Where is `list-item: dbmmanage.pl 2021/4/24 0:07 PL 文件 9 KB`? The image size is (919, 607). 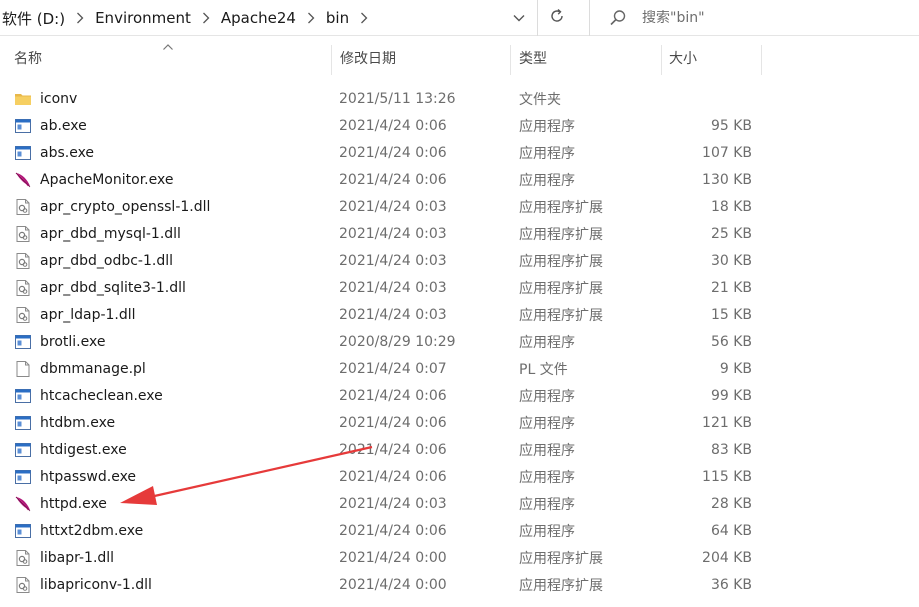 list-item: dbmmanage.pl 2021/4/24 0:07 PL 文件 9 KB is located at coordinates (459, 368).